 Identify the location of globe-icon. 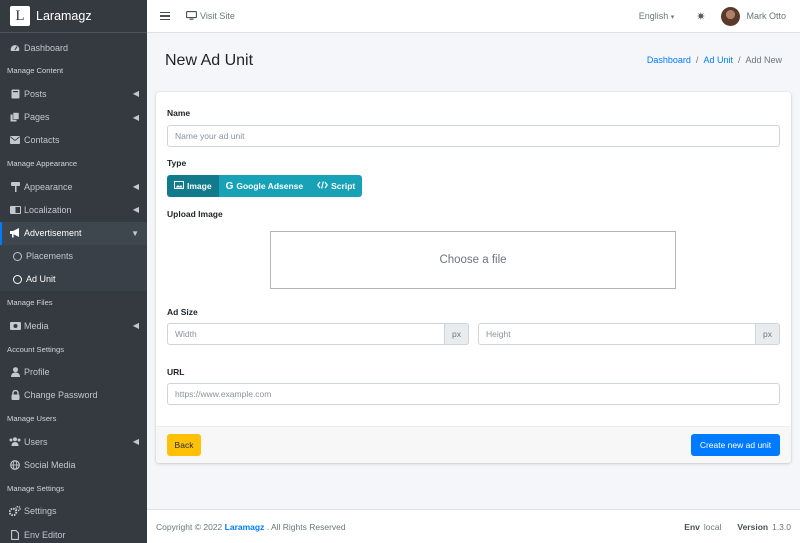
(15, 465).